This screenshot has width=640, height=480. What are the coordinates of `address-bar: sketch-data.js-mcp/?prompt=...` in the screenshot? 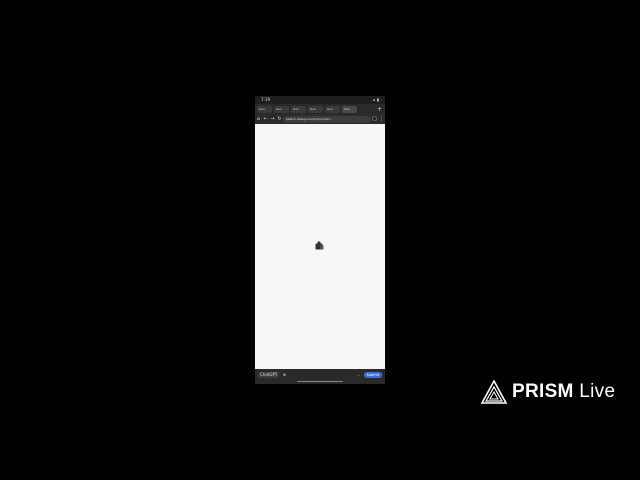 It's located at (327, 119).